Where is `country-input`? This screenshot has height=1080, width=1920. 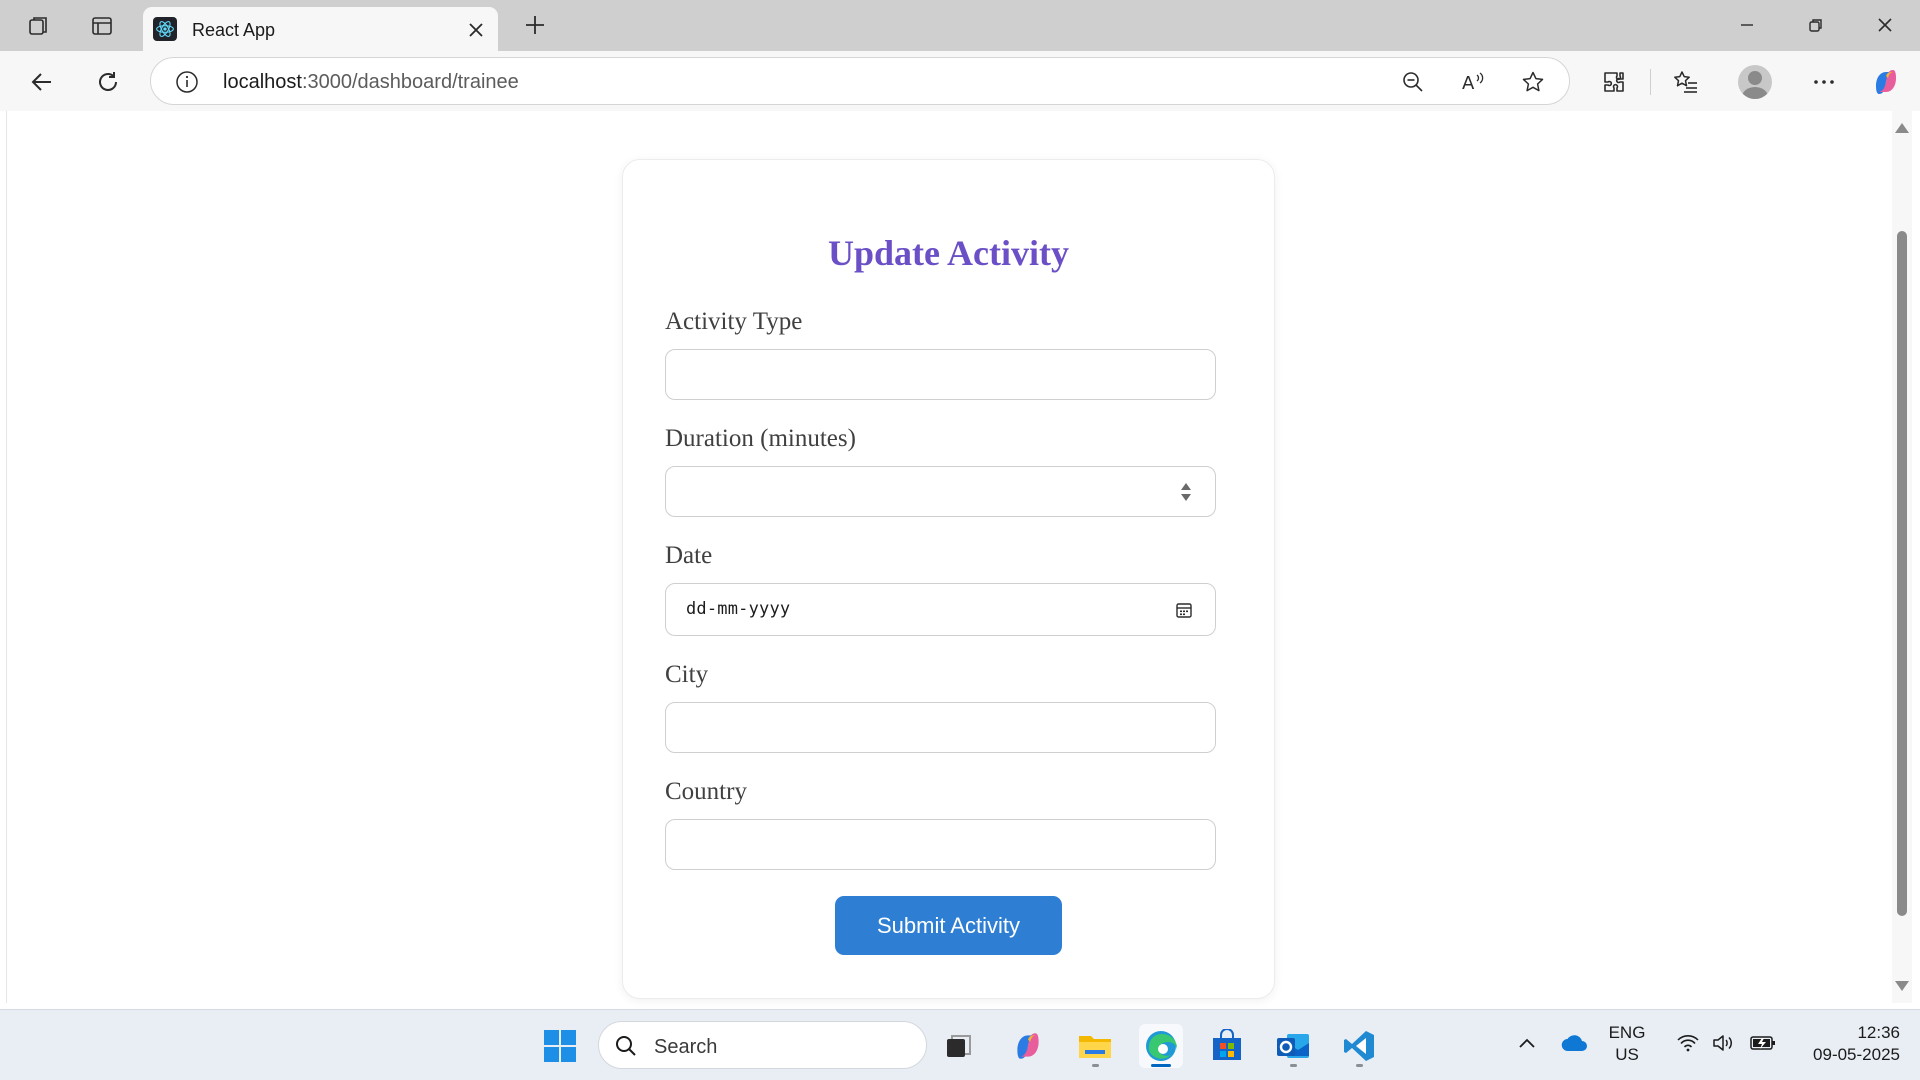
country-input is located at coordinates (940, 844).